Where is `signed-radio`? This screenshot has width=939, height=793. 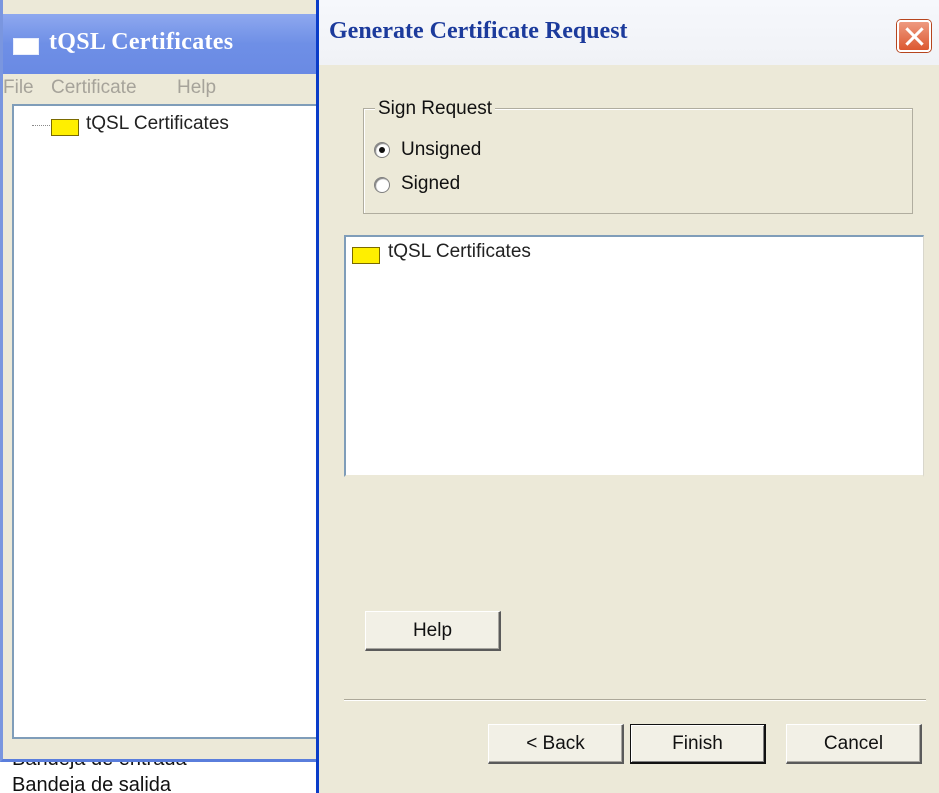
signed-radio is located at coordinates (382, 185).